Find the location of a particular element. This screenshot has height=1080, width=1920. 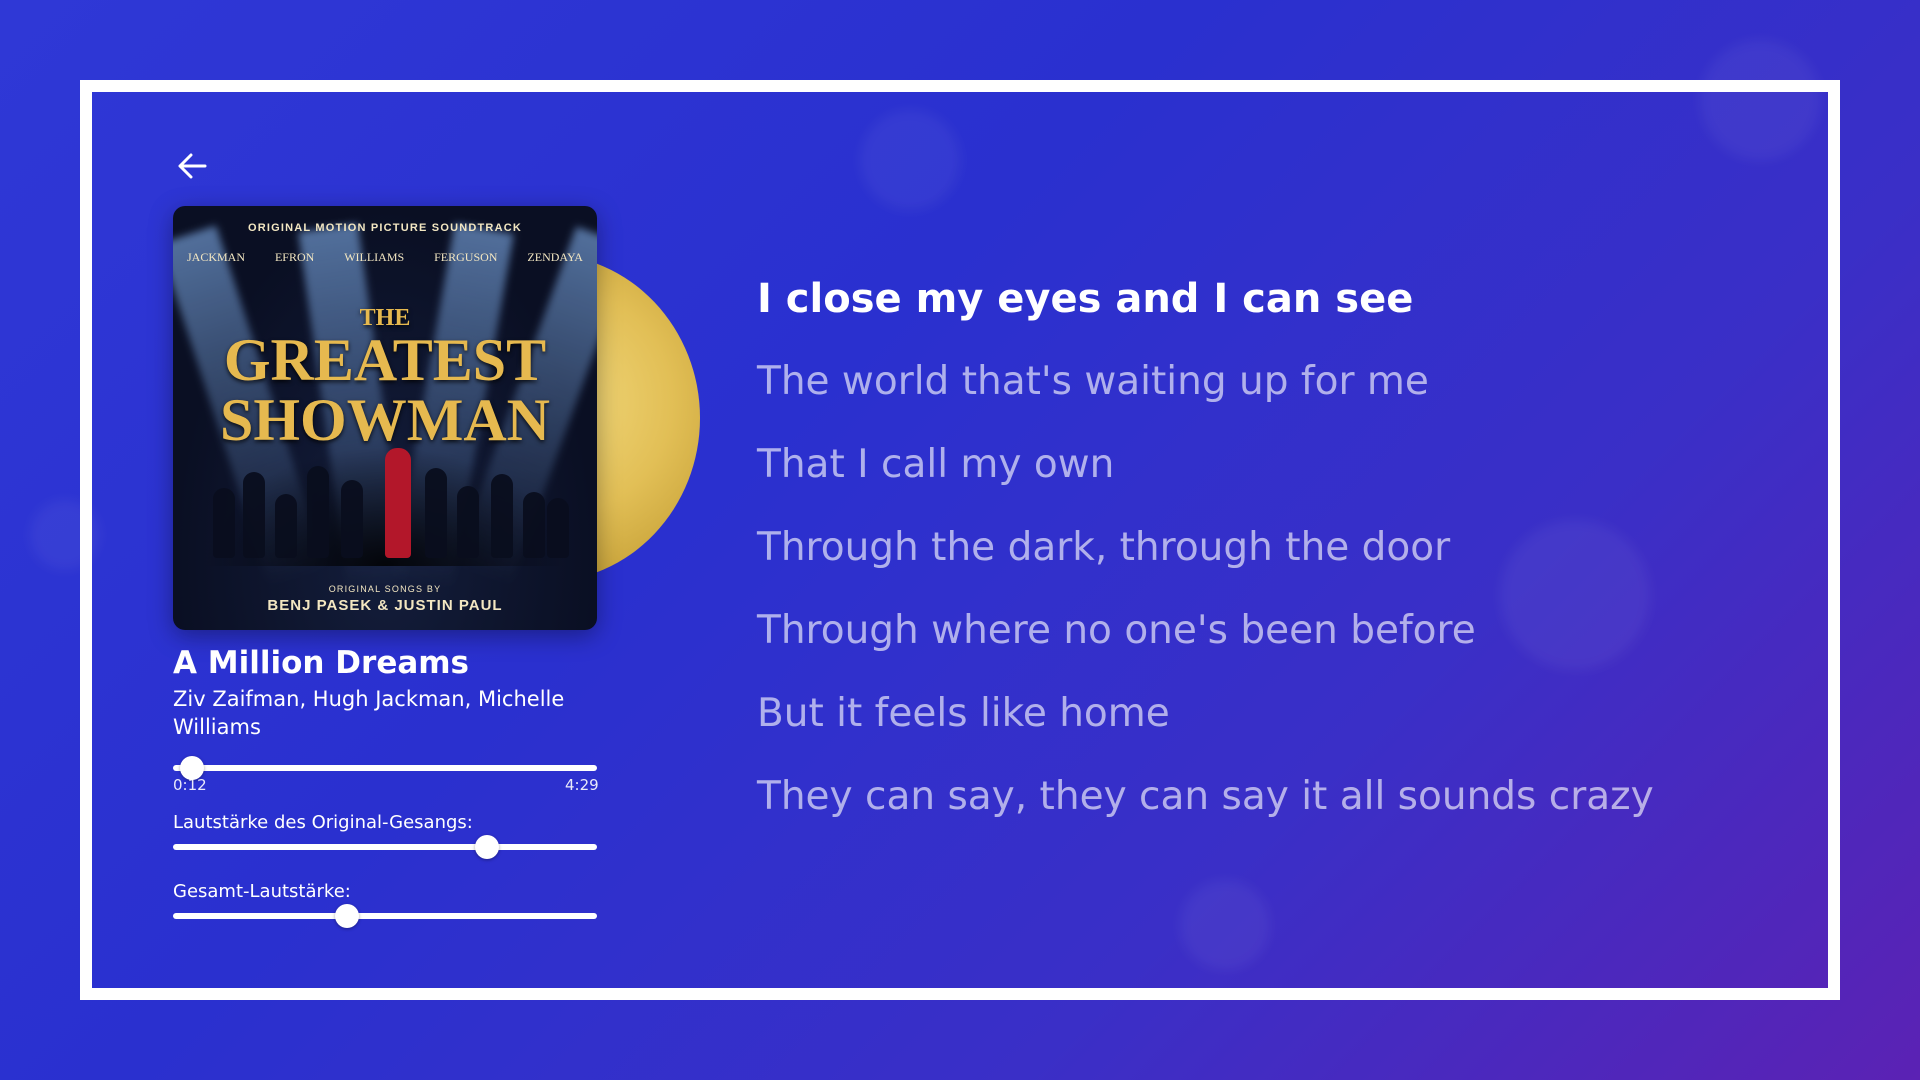

lyric-line: But it feels like home is located at coordinates (963, 713).